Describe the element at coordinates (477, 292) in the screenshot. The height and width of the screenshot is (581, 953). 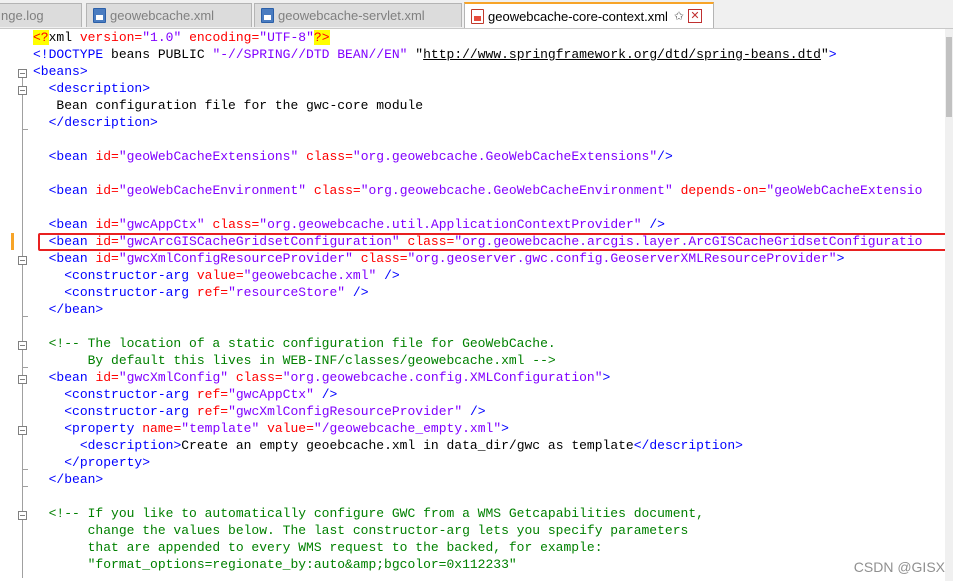
I see `code-line: <constructor-arg ref="resourceStore" />` at that location.